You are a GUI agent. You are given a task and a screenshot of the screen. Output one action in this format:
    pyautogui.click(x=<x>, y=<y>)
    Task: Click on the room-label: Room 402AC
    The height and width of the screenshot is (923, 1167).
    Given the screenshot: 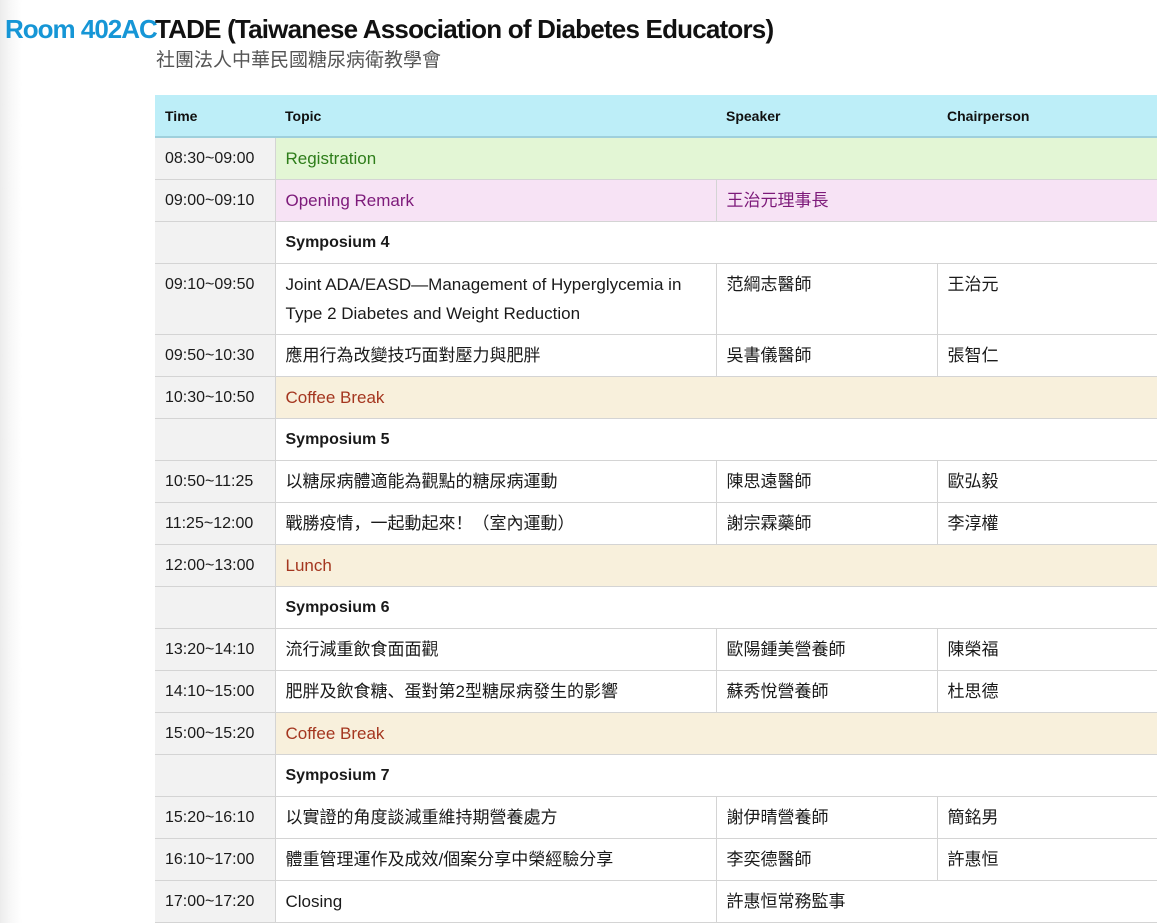 What is the action you would take?
    pyautogui.click(x=81, y=29)
    